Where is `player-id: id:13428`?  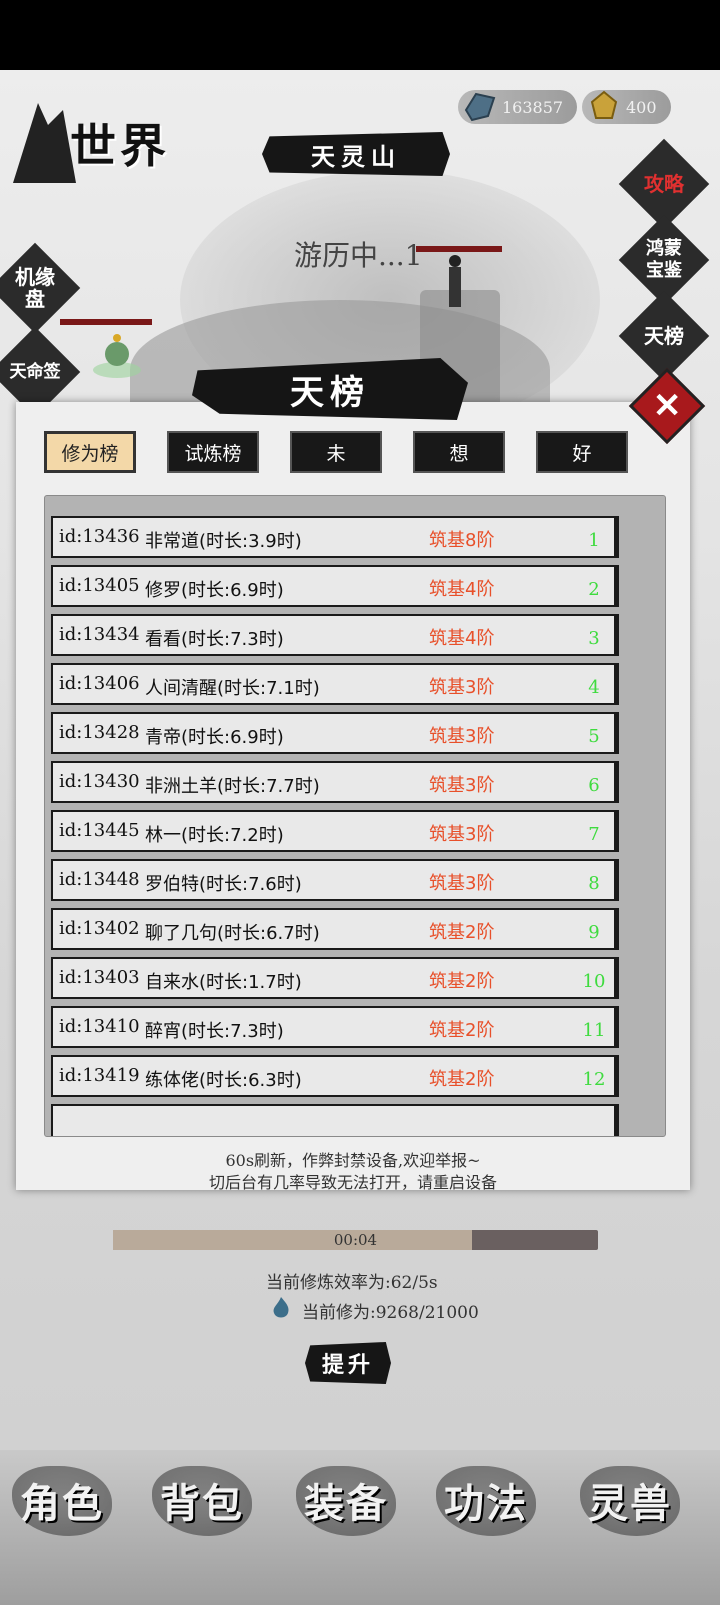
player-id: id:13428 is located at coordinates (99, 732).